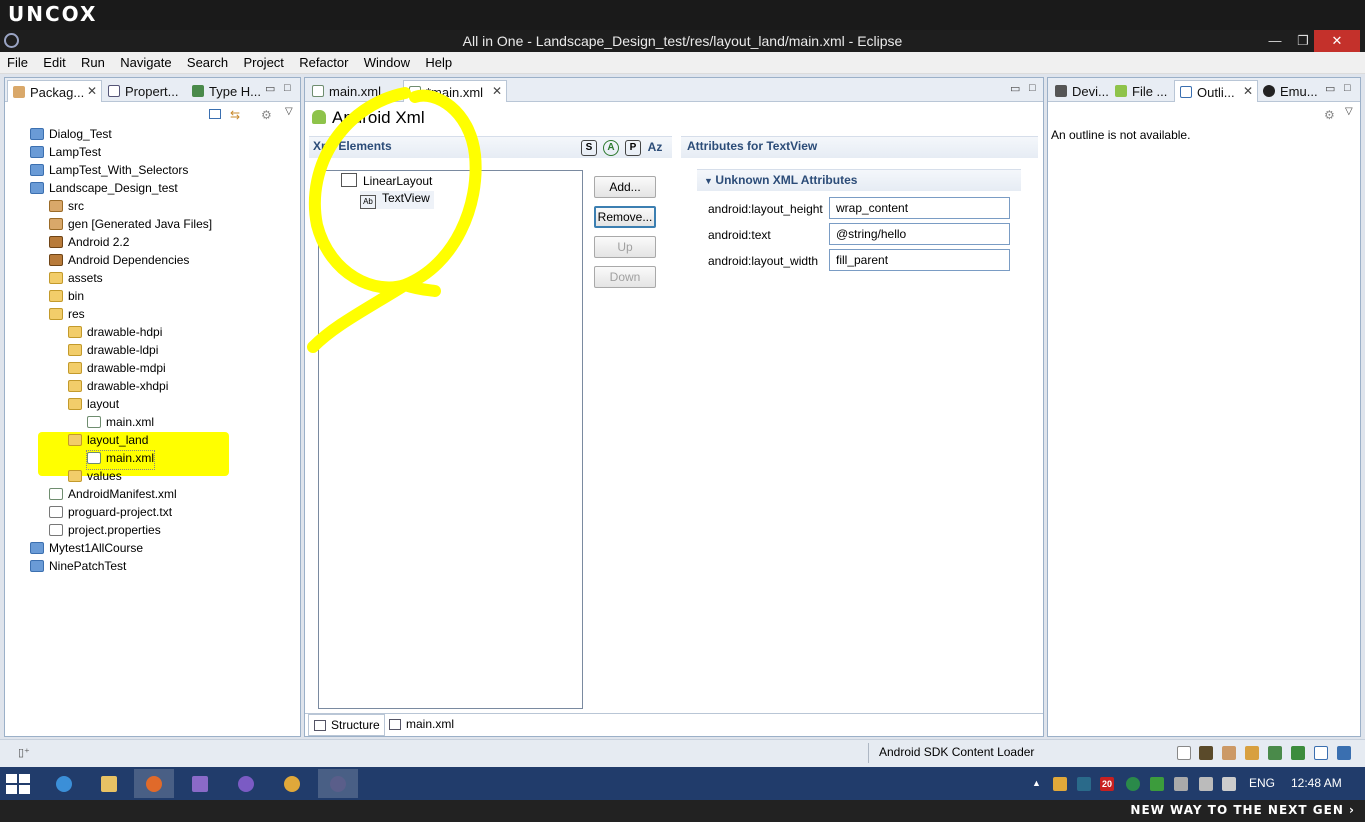  Describe the element at coordinates (322, 61) in the screenshot. I see `menu-refactor: Refactor` at that location.